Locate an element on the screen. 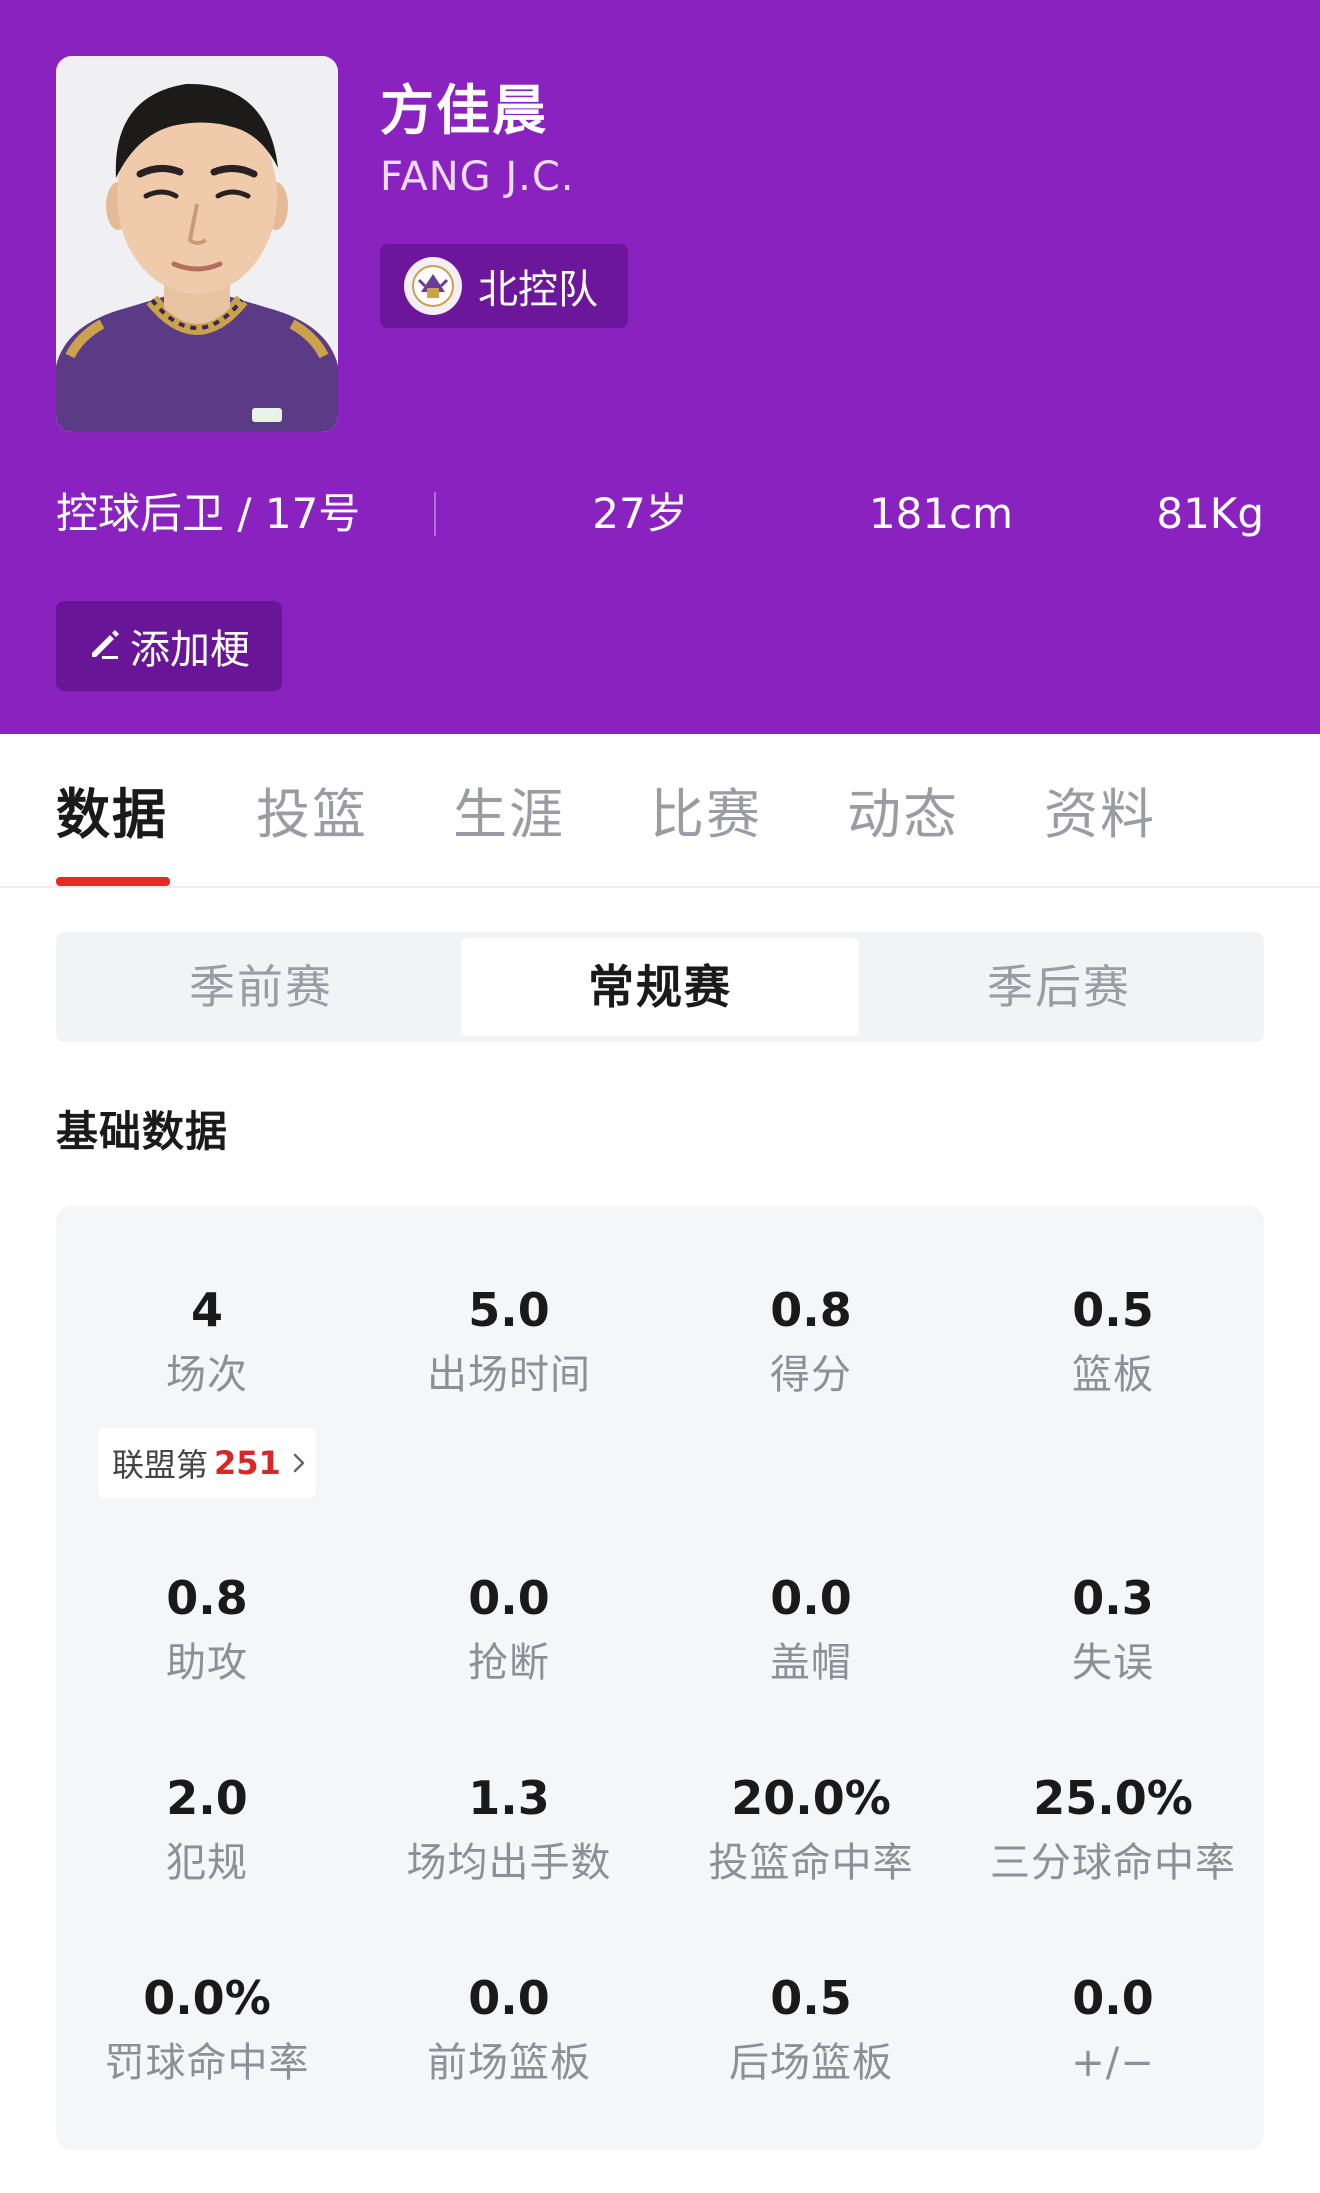  tab-news: 动态 is located at coordinates (903, 809).